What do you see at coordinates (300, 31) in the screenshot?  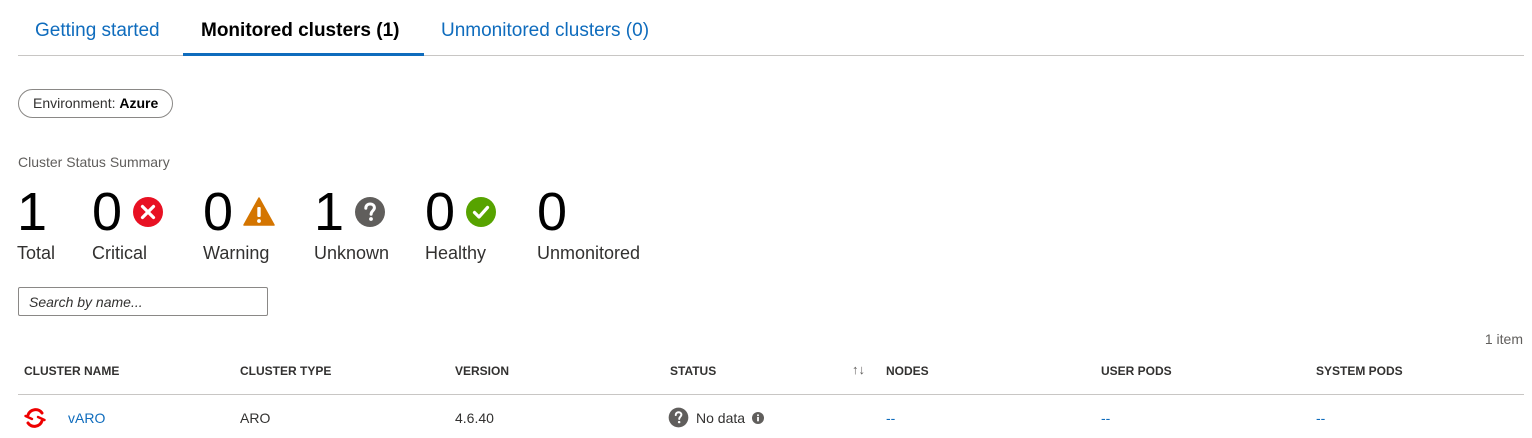 I see `tab-monitored-clusters: Monitored clusters (1)` at bounding box center [300, 31].